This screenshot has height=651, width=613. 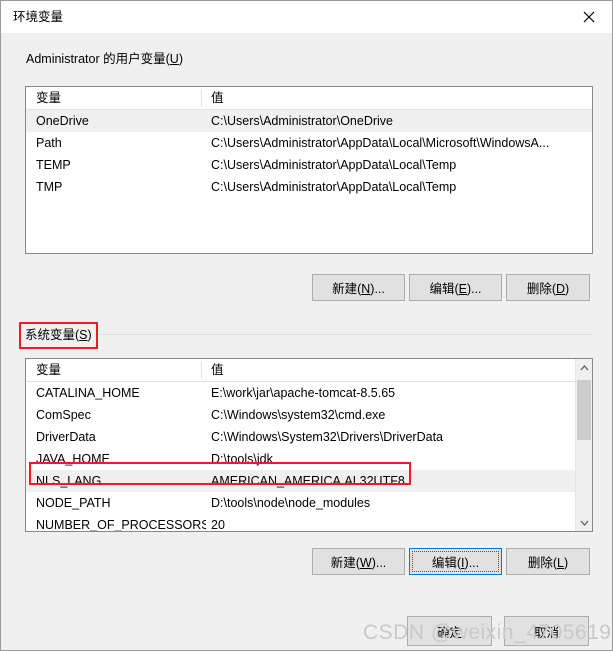 What do you see at coordinates (88, 393) in the screenshot?
I see `variable-name-cell: CATALINA_HOME` at bounding box center [88, 393].